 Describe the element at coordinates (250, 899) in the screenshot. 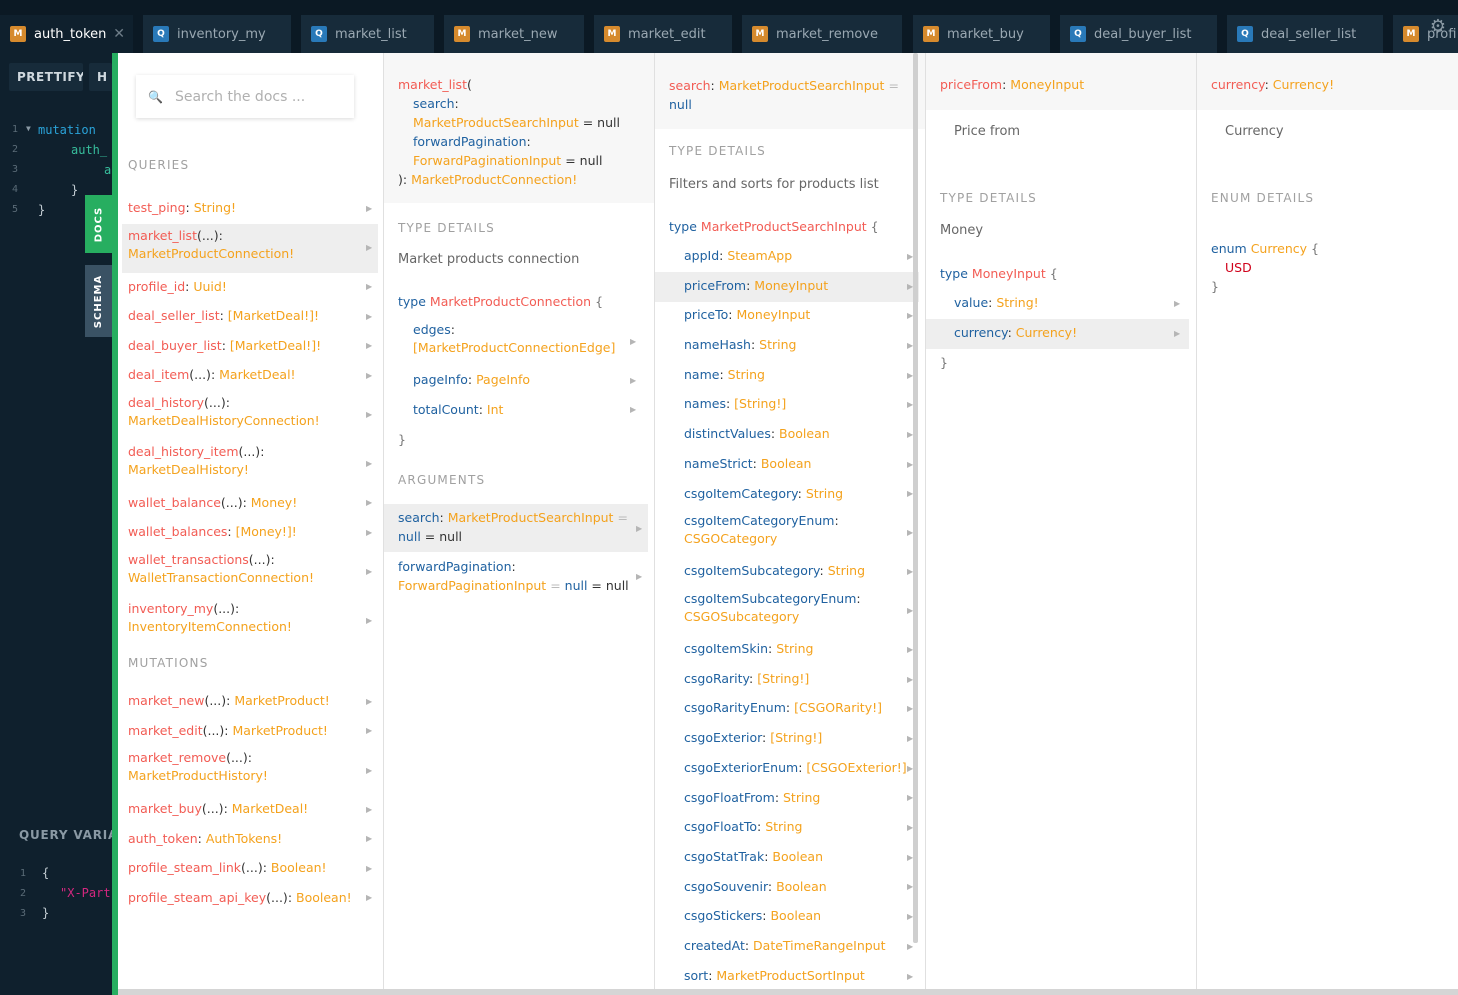

I see `mutation-field-profile-steam-api-key: profile_steam_api_key(...): Boolean!` at that location.